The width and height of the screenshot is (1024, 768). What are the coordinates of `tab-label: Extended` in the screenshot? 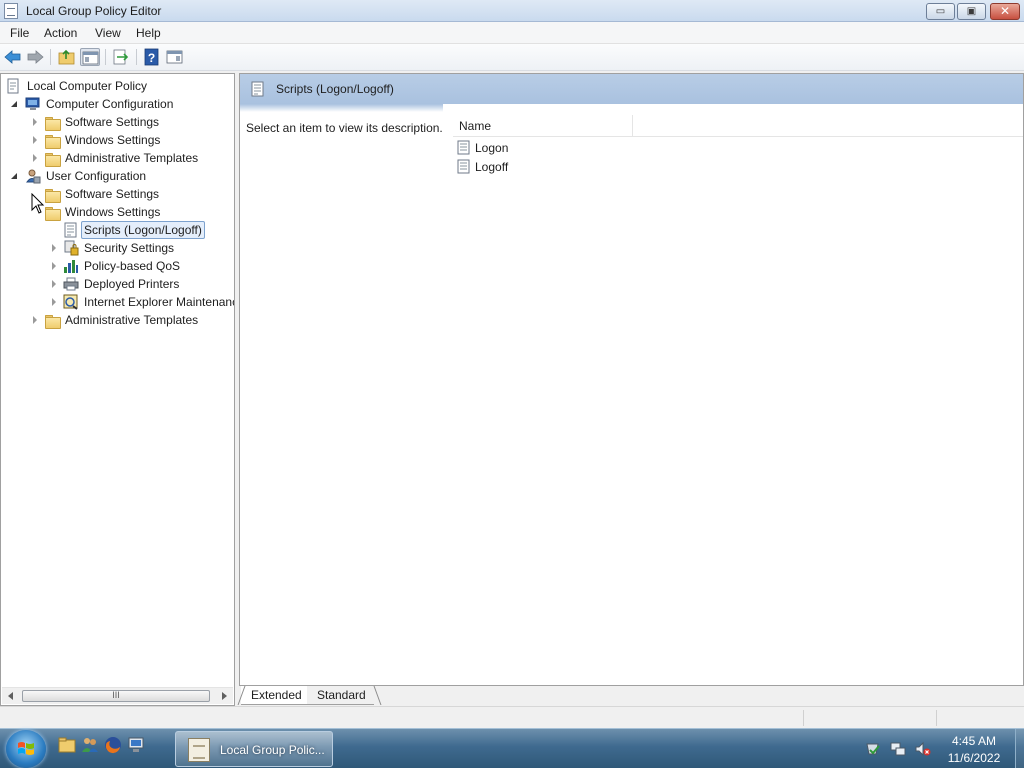 It's located at (276, 695).